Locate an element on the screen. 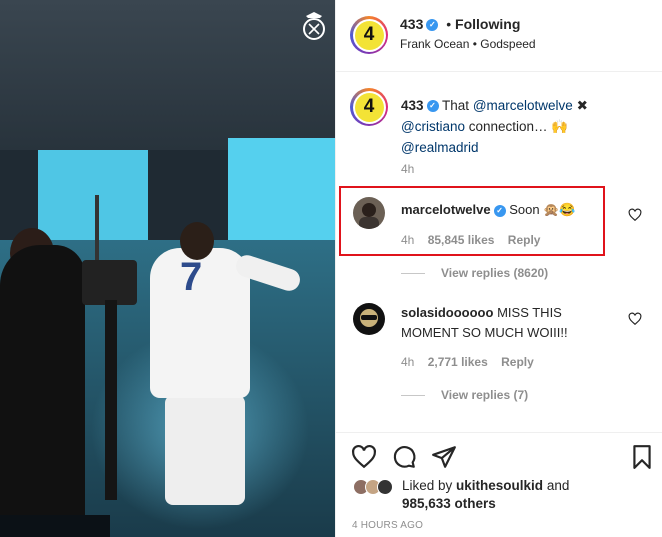 The width and height of the screenshot is (662, 537). comment-body: marcelotwelve ✓ Soon 🙊😂 is located at coordinates (488, 210).